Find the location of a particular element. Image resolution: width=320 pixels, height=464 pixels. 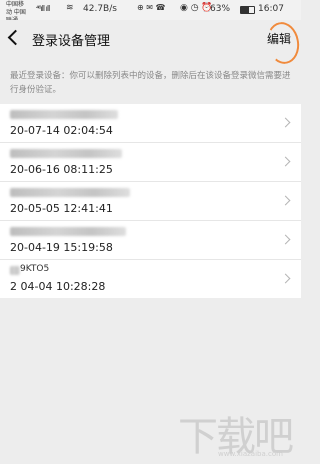

device-row: 20-05-05 12:41:41 is located at coordinates (150, 201).